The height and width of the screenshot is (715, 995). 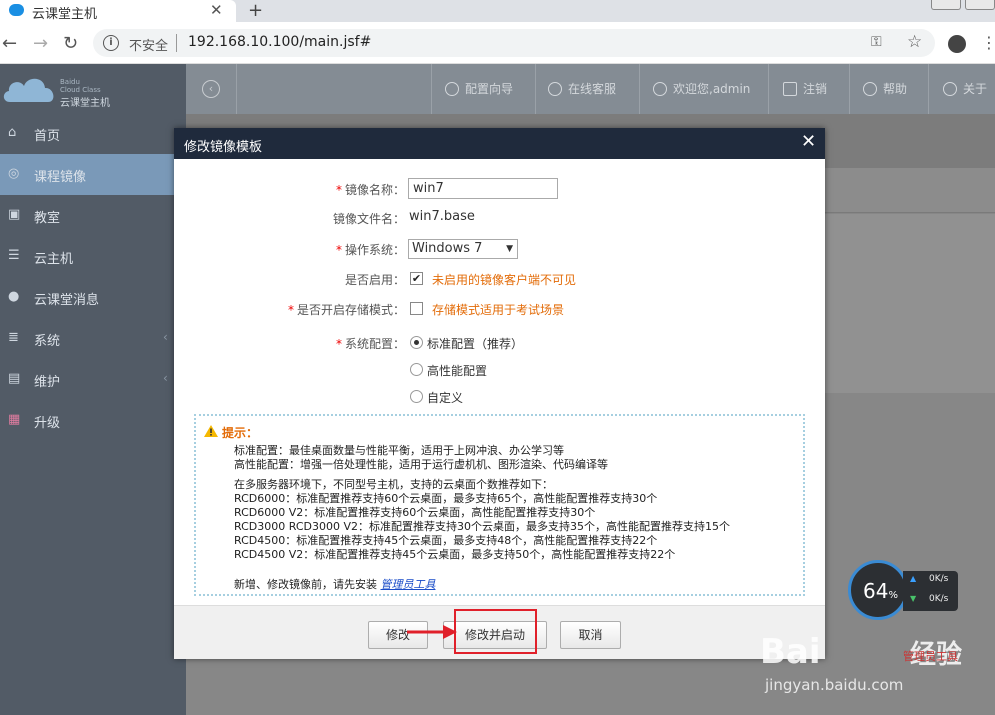 What do you see at coordinates (445, 398) in the screenshot?
I see `config-custom-label: 自定义` at bounding box center [445, 398].